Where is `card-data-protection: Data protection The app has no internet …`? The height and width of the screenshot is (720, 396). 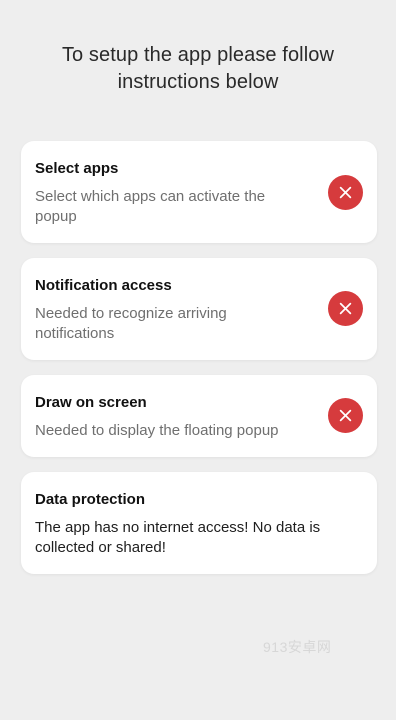
card-data-protection: Data protection The app has no internet … is located at coordinates (199, 523).